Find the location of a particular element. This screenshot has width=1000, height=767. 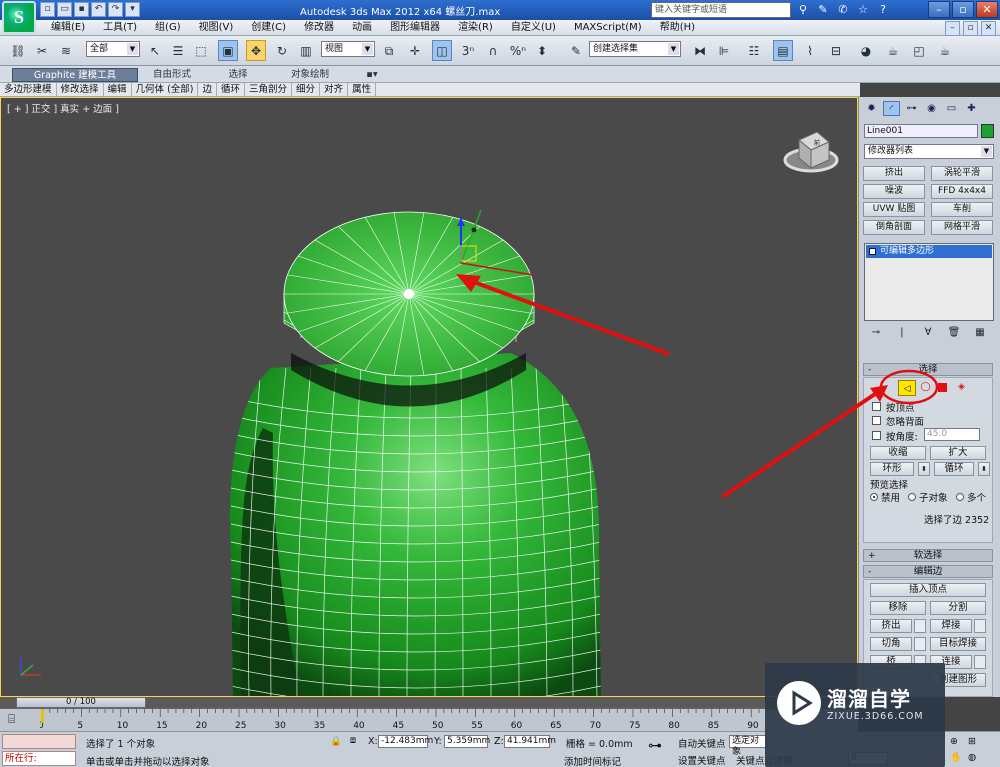

select-by-name-icon: ☰ is located at coordinates (178, 50).